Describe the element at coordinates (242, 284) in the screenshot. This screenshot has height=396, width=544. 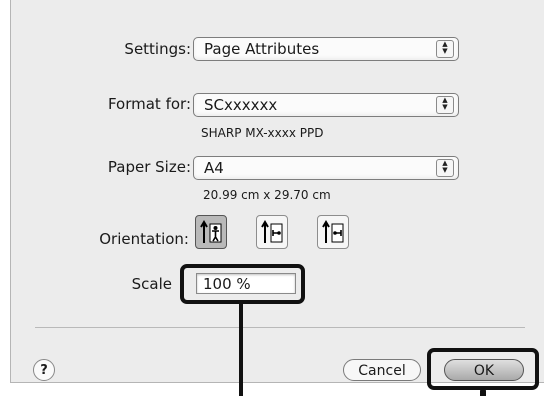
I see `scale-callout-box` at that location.